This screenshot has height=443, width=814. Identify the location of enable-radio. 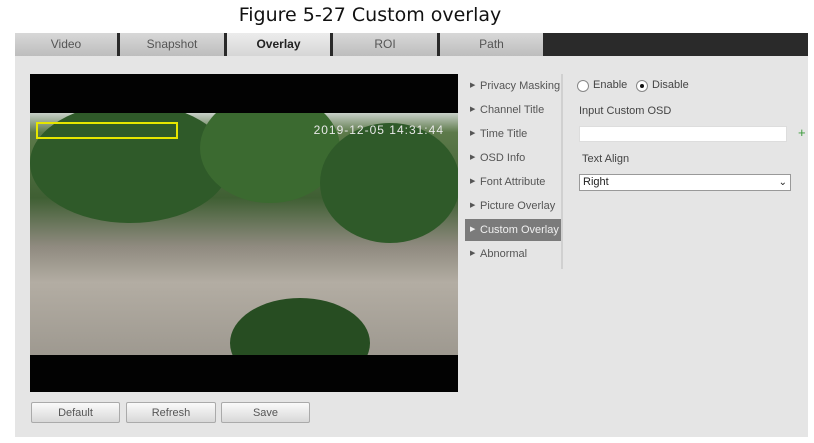
(583, 86).